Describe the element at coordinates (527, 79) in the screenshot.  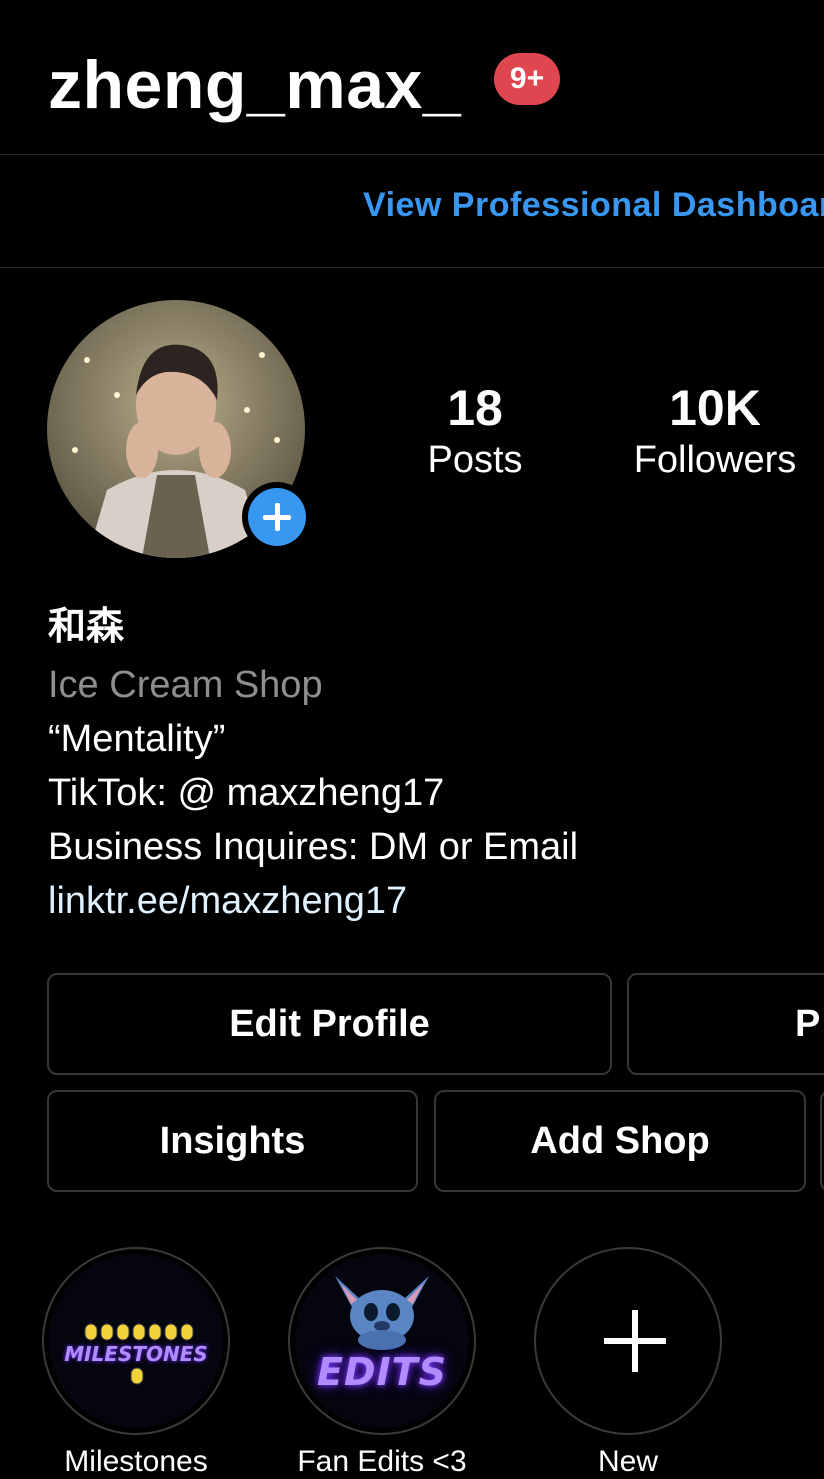
I see `notification-badge: 9+` at that location.